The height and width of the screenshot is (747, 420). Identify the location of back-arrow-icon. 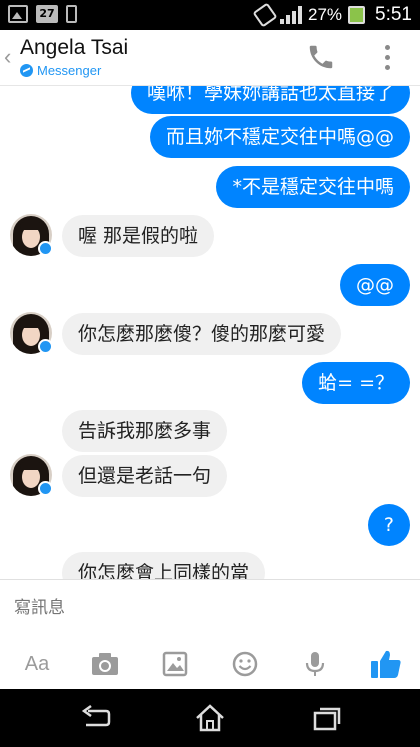
(96, 715).